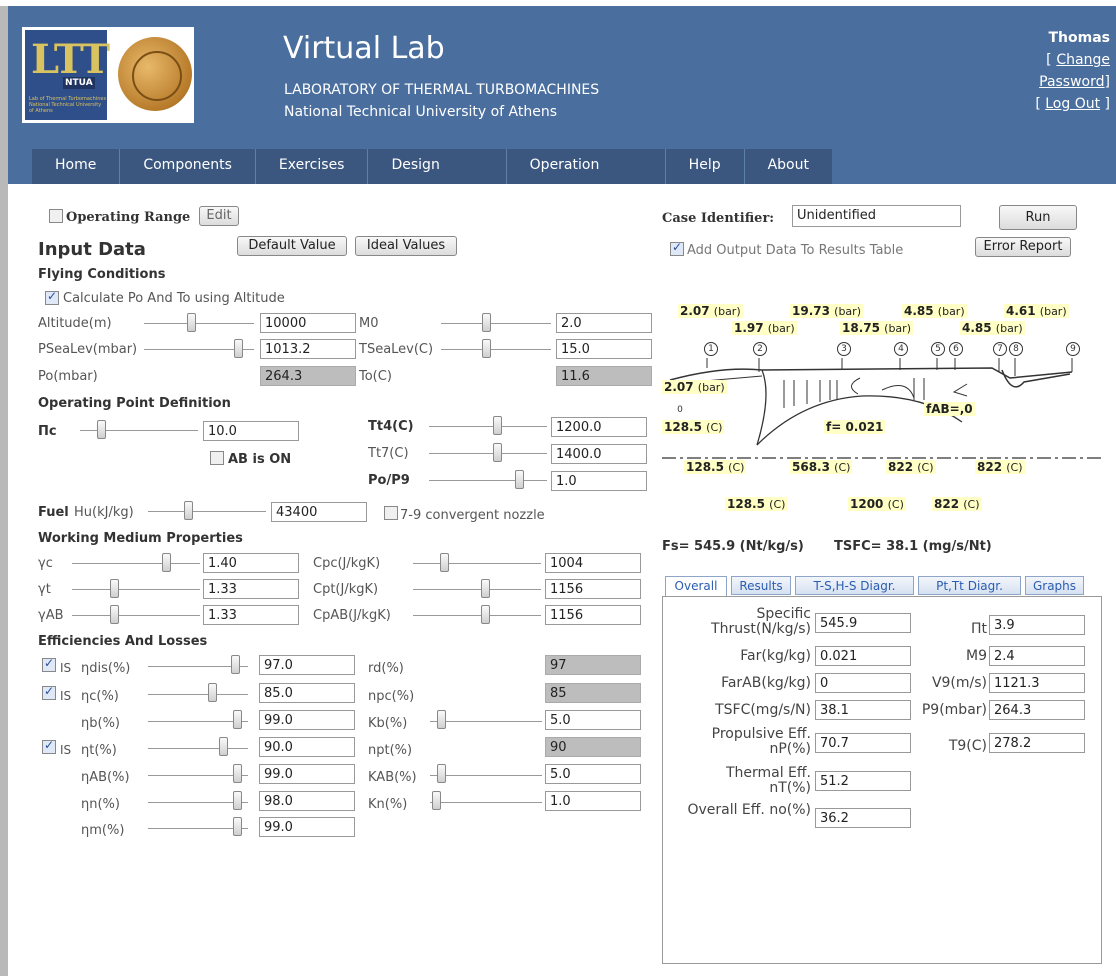  I want to click on nn-slider-thumb, so click(237, 800).